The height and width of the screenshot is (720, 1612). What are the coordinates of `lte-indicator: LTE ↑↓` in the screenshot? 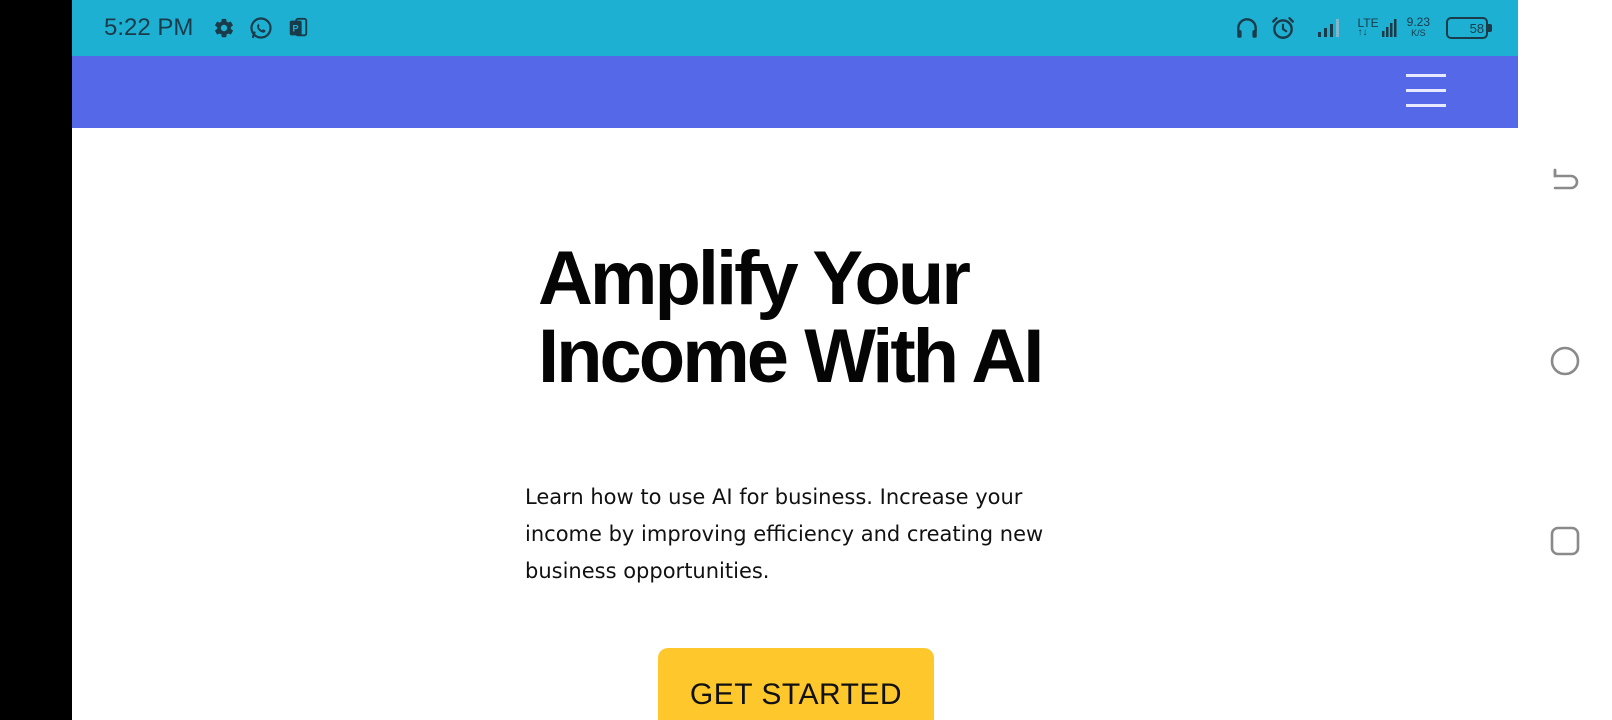 It's located at (1368, 27).